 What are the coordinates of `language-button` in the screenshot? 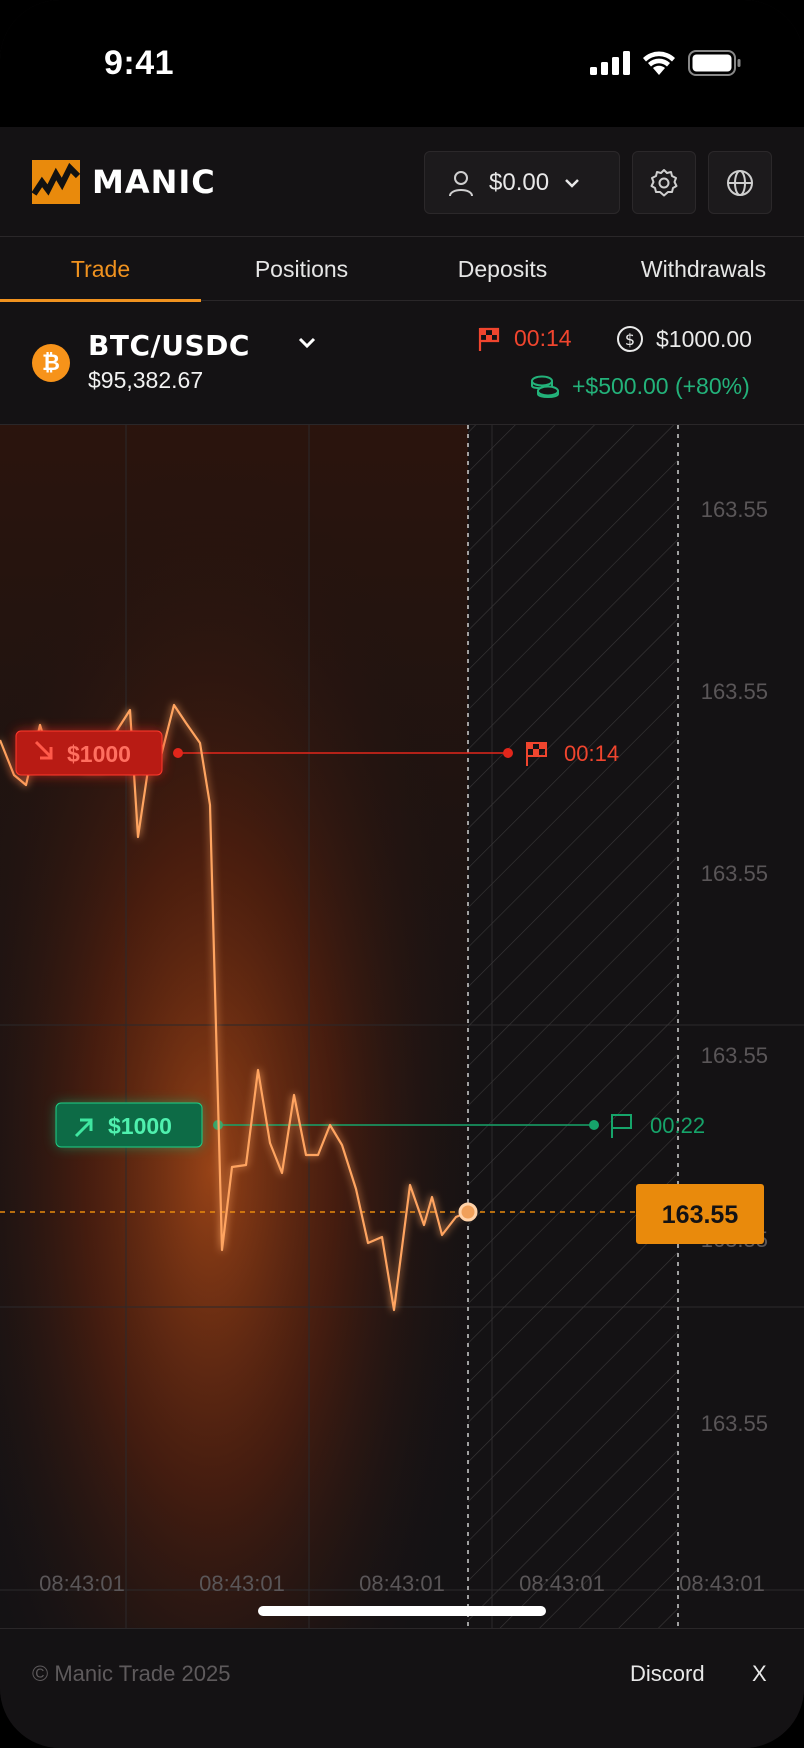 It's located at (740, 182).